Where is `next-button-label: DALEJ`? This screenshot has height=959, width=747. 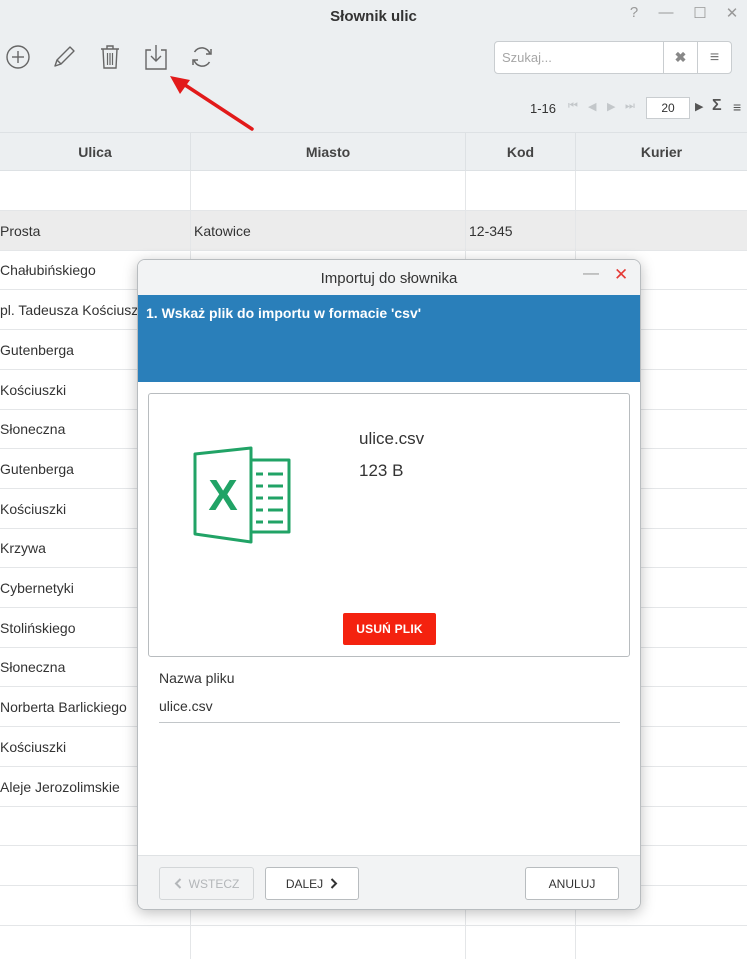 next-button-label: DALEJ is located at coordinates (304, 883).